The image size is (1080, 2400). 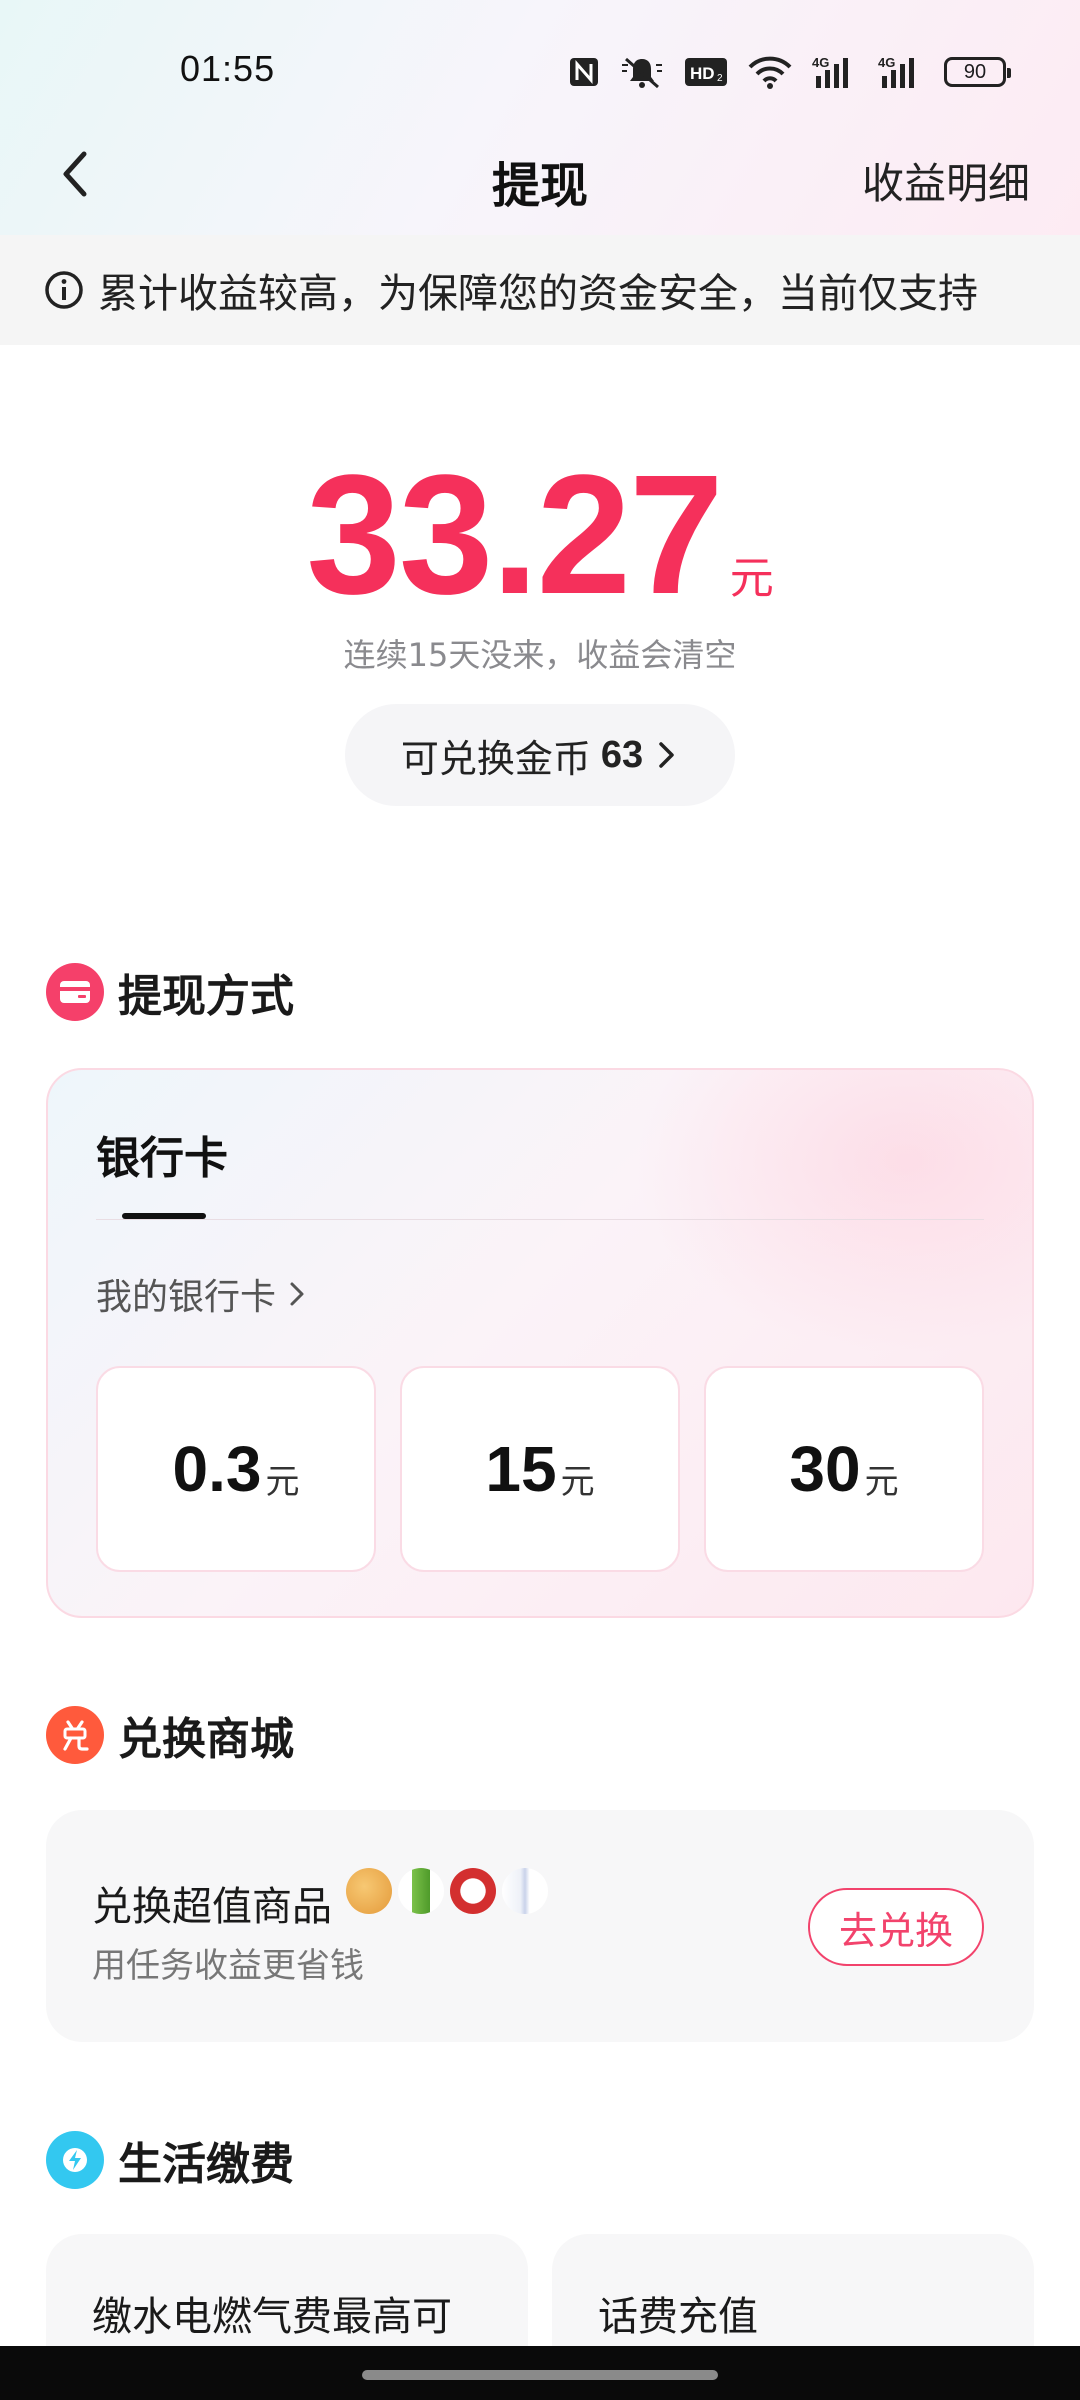 What do you see at coordinates (525, 1891) in the screenshot?
I see `toothpaste-thumbnail` at bounding box center [525, 1891].